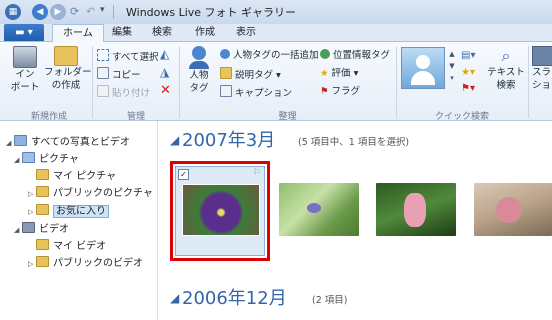 Image resolution: width=552 pixels, height=320 pixels. Describe the element at coordinates (103, 73) in the screenshot. I see `copy-icon` at that location.